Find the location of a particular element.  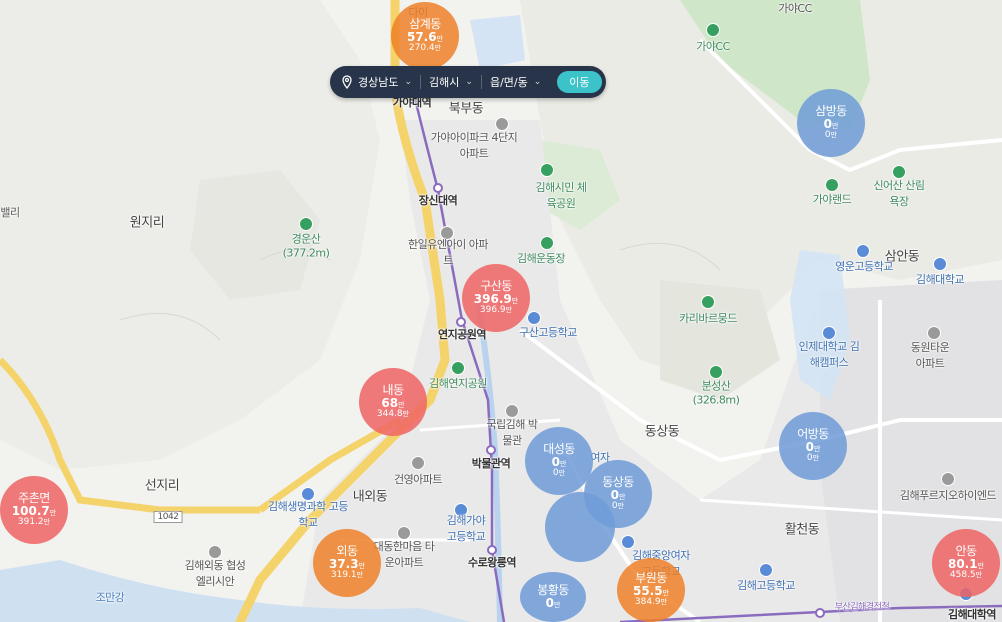

map-label: 내외동 is located at coordinates (370, 497).